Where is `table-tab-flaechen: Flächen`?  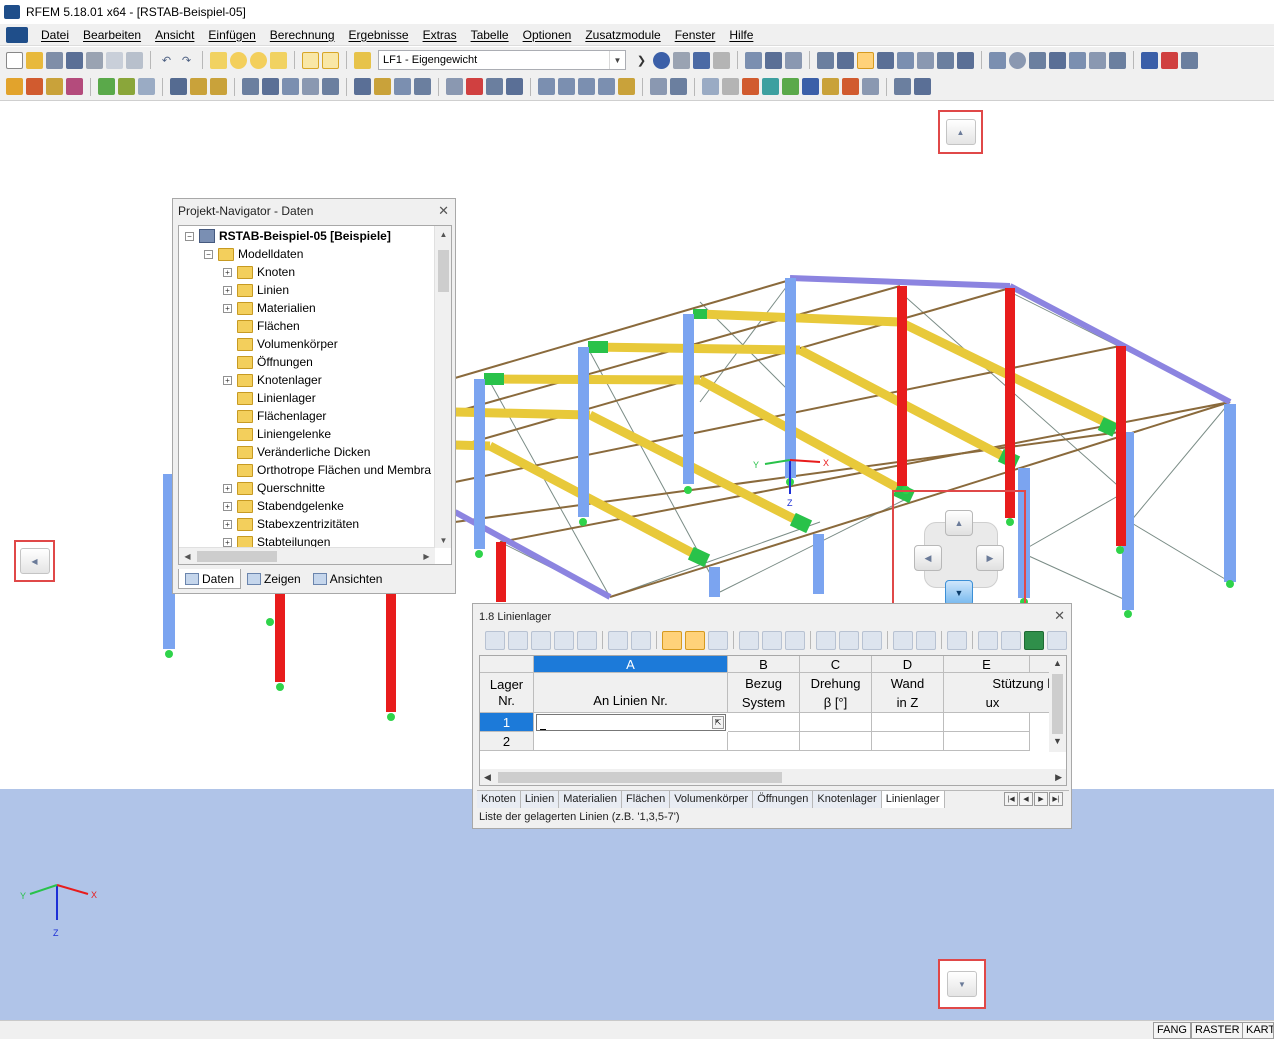 table-tab-flaechen: Flächen is located at coordinates (646, 799).